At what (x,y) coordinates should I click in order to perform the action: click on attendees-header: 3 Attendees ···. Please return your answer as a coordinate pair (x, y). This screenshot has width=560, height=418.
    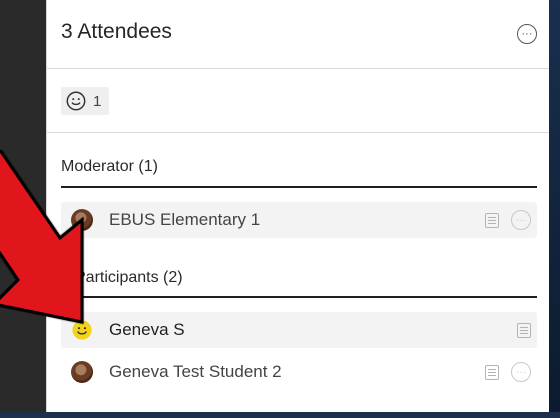
    Looking at the image, I should click on (298, 34).